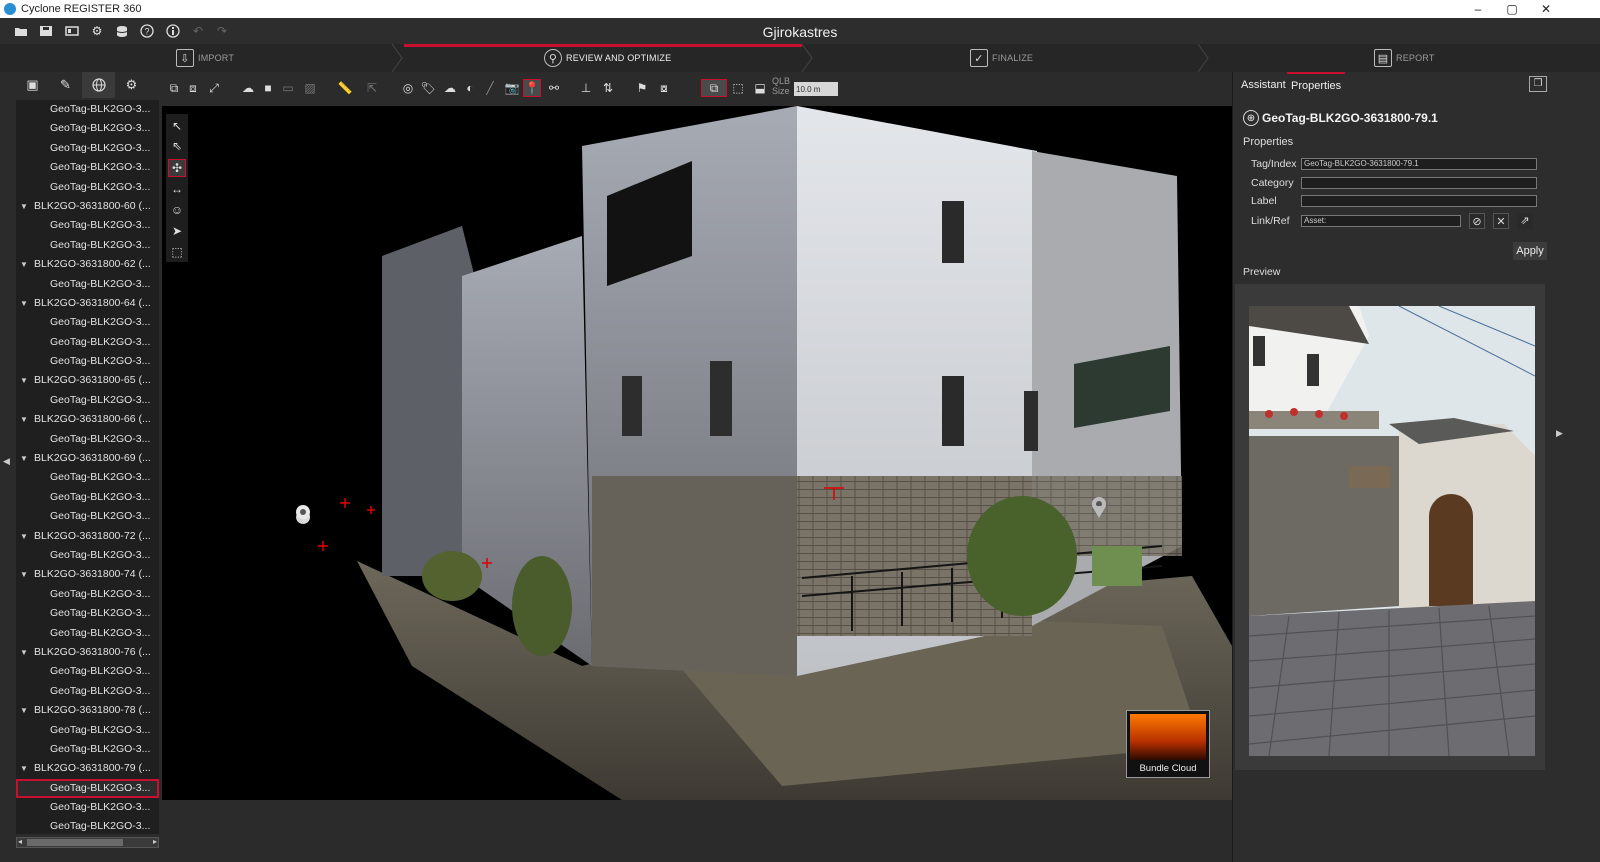  What do you see at coordinates (177, 189) in the screenshot?
I see `distance-icon: ↔` at bounding box center [177, 189].